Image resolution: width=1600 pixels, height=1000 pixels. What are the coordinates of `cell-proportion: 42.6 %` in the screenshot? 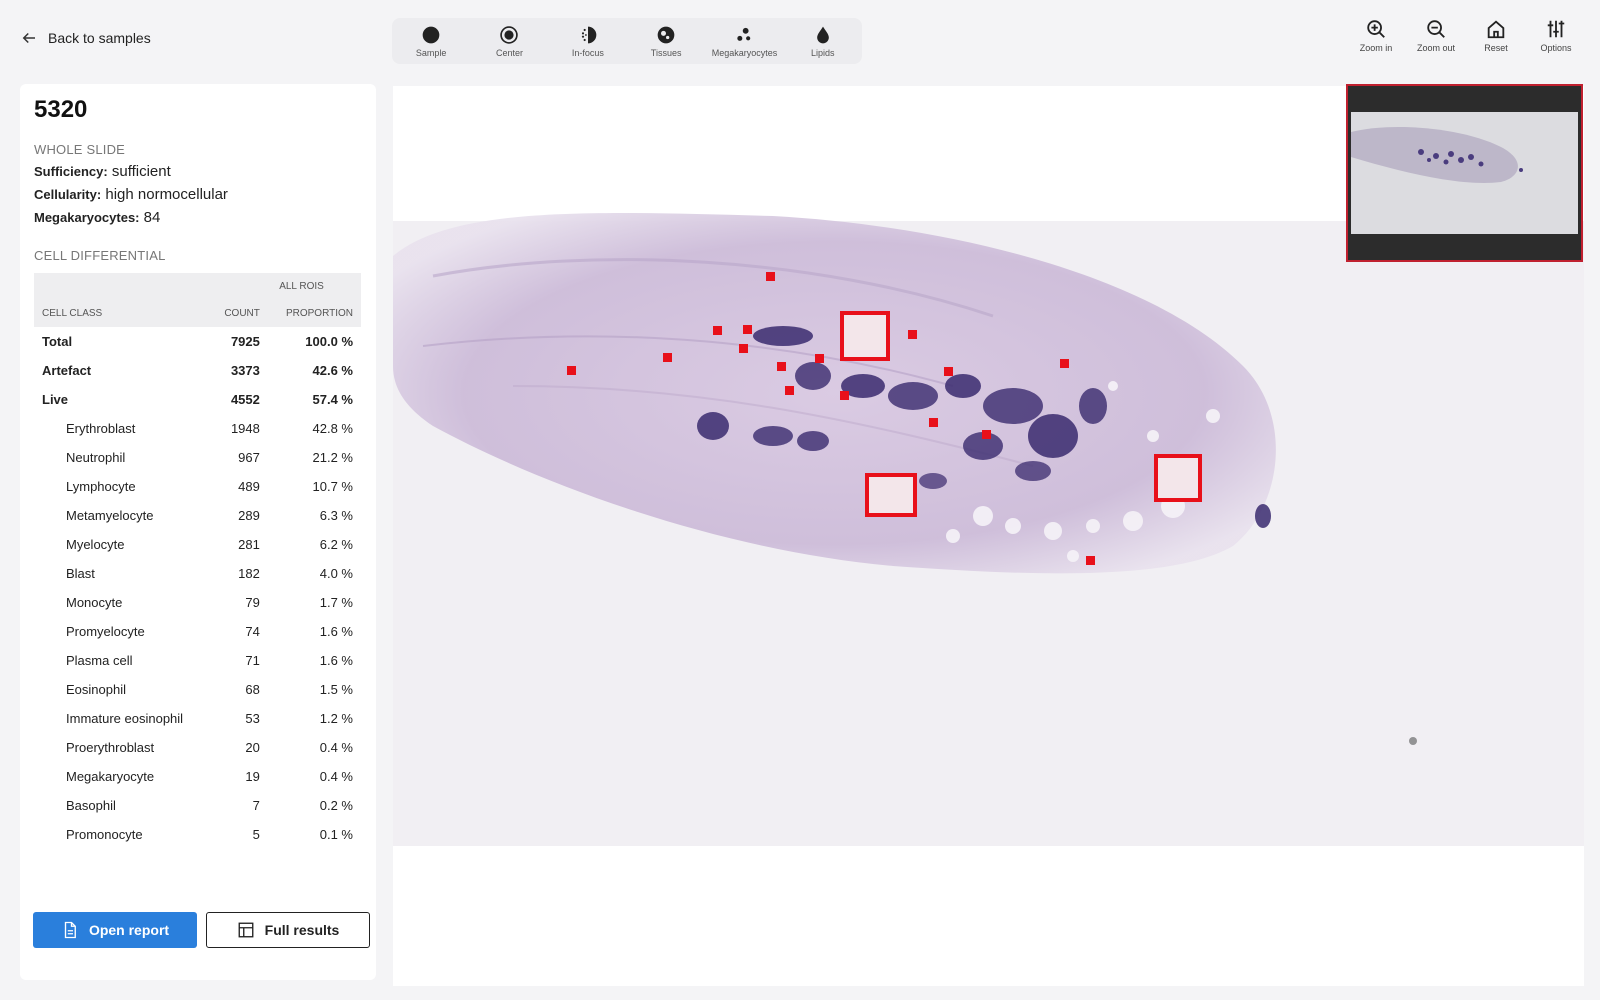 It's located at (332, 370).